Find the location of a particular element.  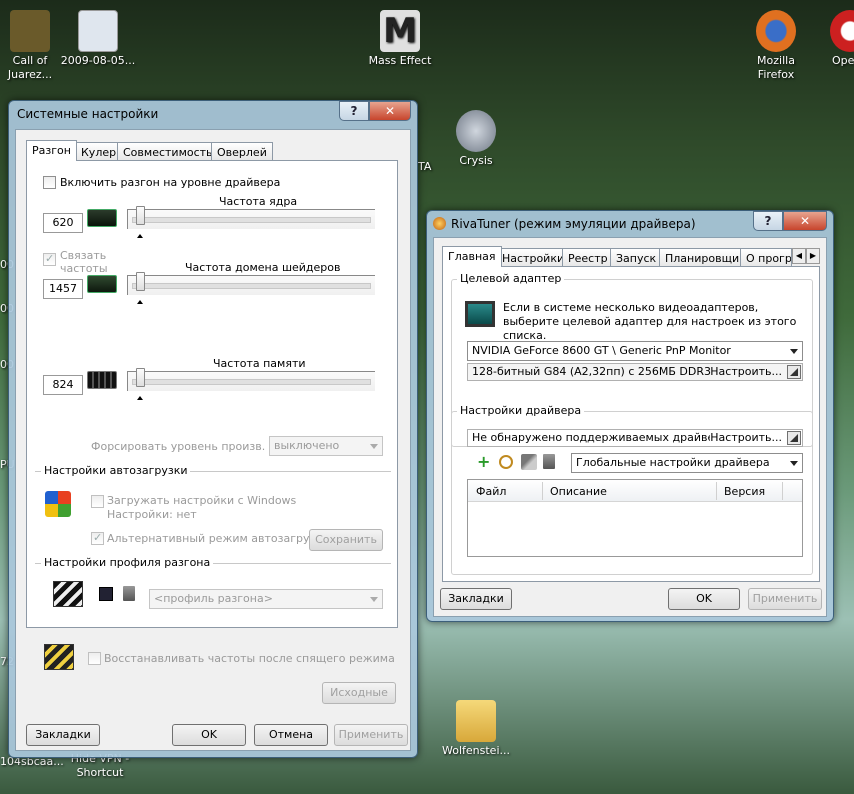

tab-main: Главная is located at coordinates (472, 256).